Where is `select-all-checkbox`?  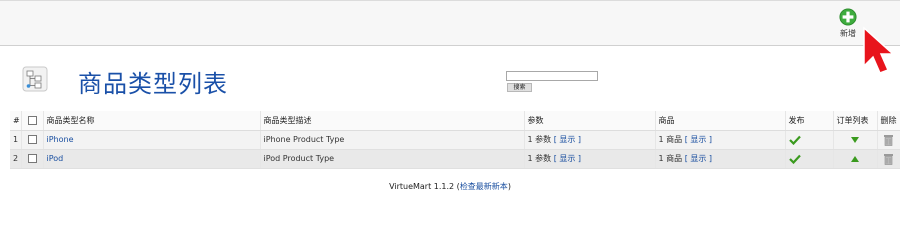
select-all-checkbox is located at coordinates (32, 120).